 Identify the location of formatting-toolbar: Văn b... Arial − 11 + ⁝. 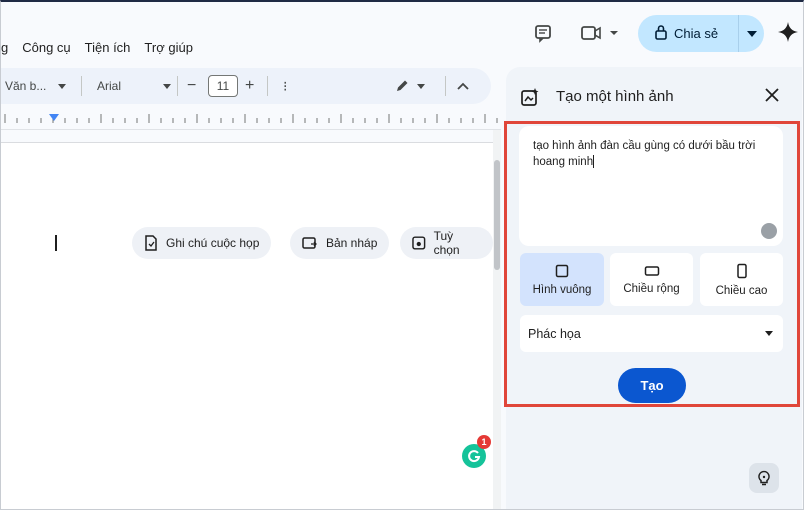
(246, 86).